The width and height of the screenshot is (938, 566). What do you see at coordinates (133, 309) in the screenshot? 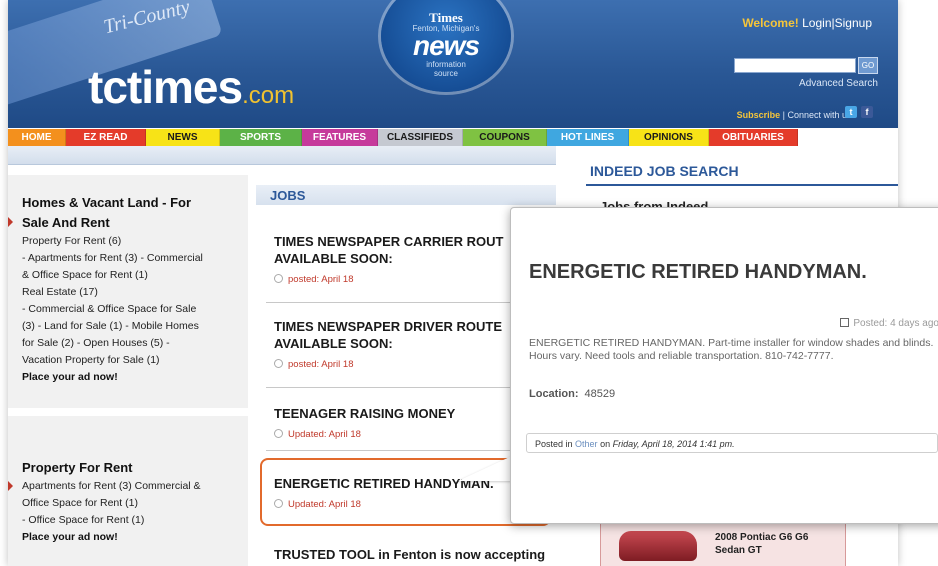
I see `list-item: - Commercial & Office Space for Sale` at bounding box center [133, 309].